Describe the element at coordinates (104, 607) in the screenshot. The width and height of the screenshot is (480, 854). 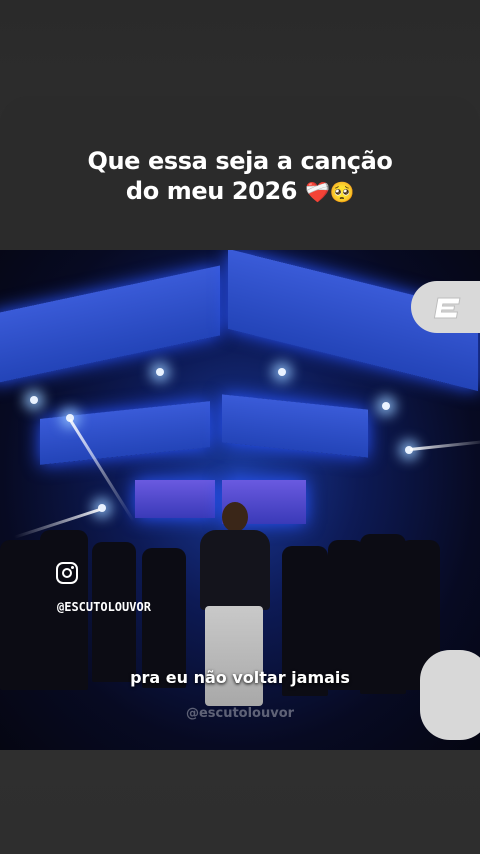
I see `instagram-handle: @ESCUTOLOUVOR` at that location.